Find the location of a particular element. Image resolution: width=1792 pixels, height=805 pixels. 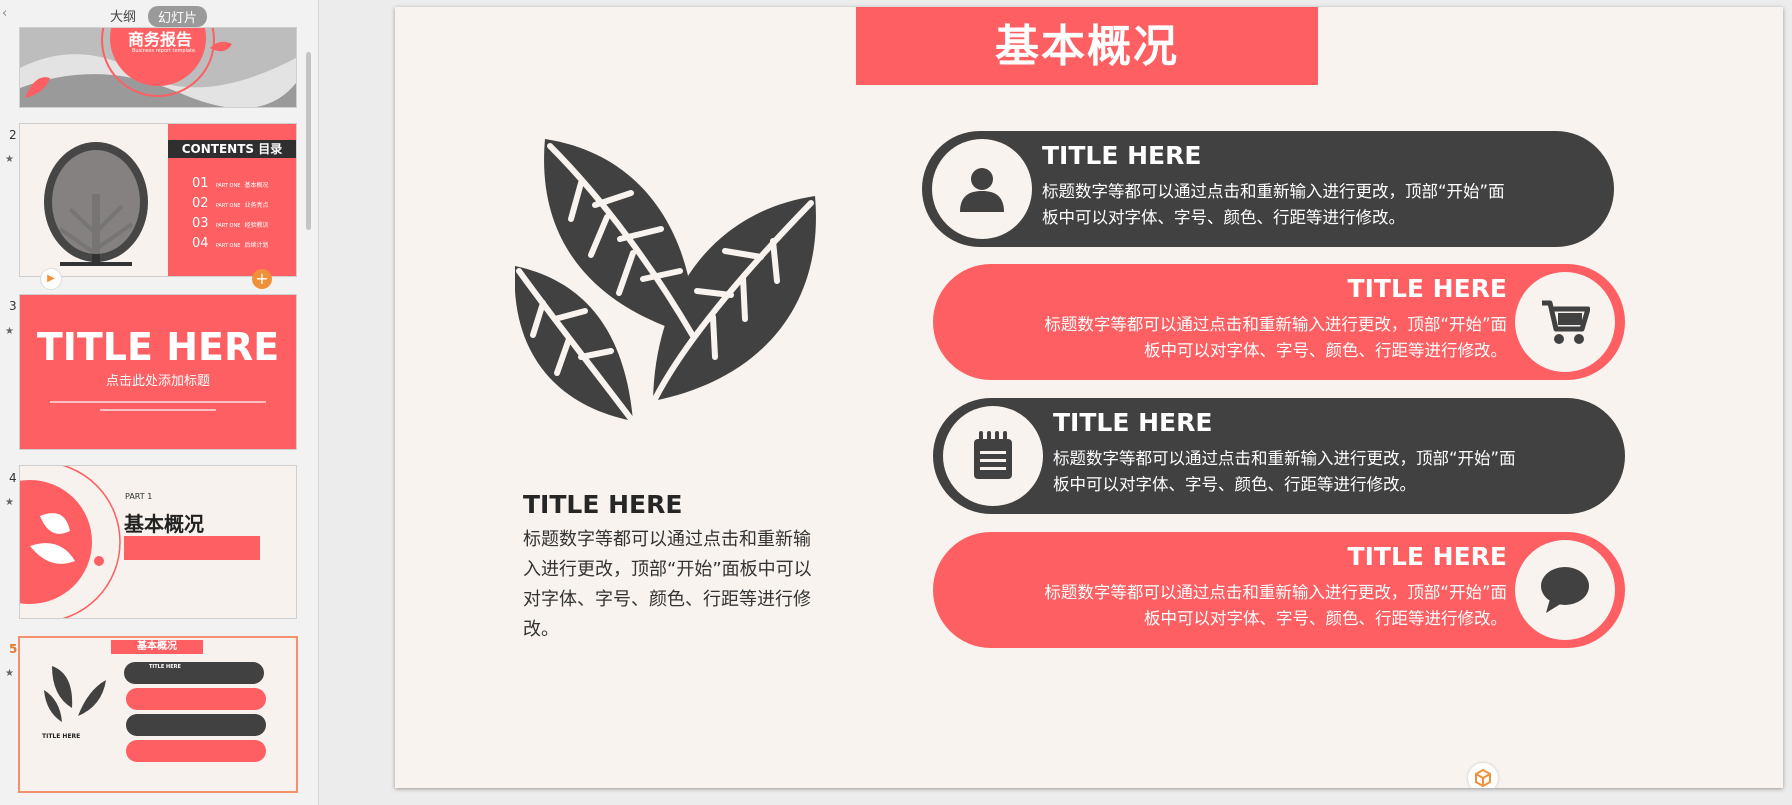

card-1-line-2: 板中可以对字体、字号、颜色、行距等进行修改。 is located at coordinates (1223, 217).